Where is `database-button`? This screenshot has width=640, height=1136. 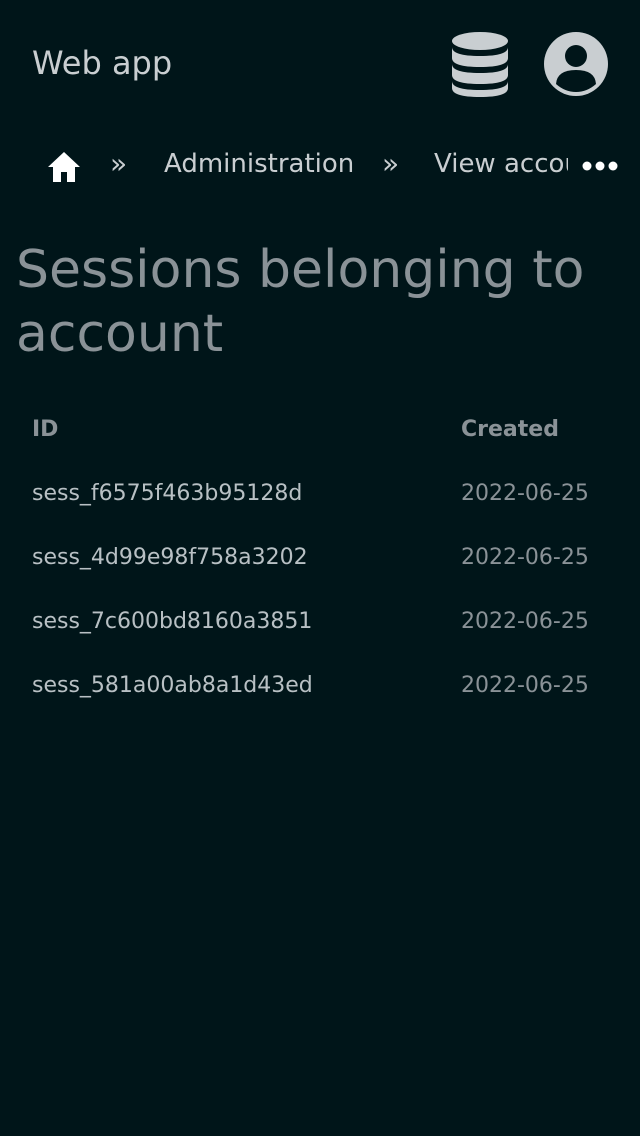
database-button is located at coordinates (480, 64).